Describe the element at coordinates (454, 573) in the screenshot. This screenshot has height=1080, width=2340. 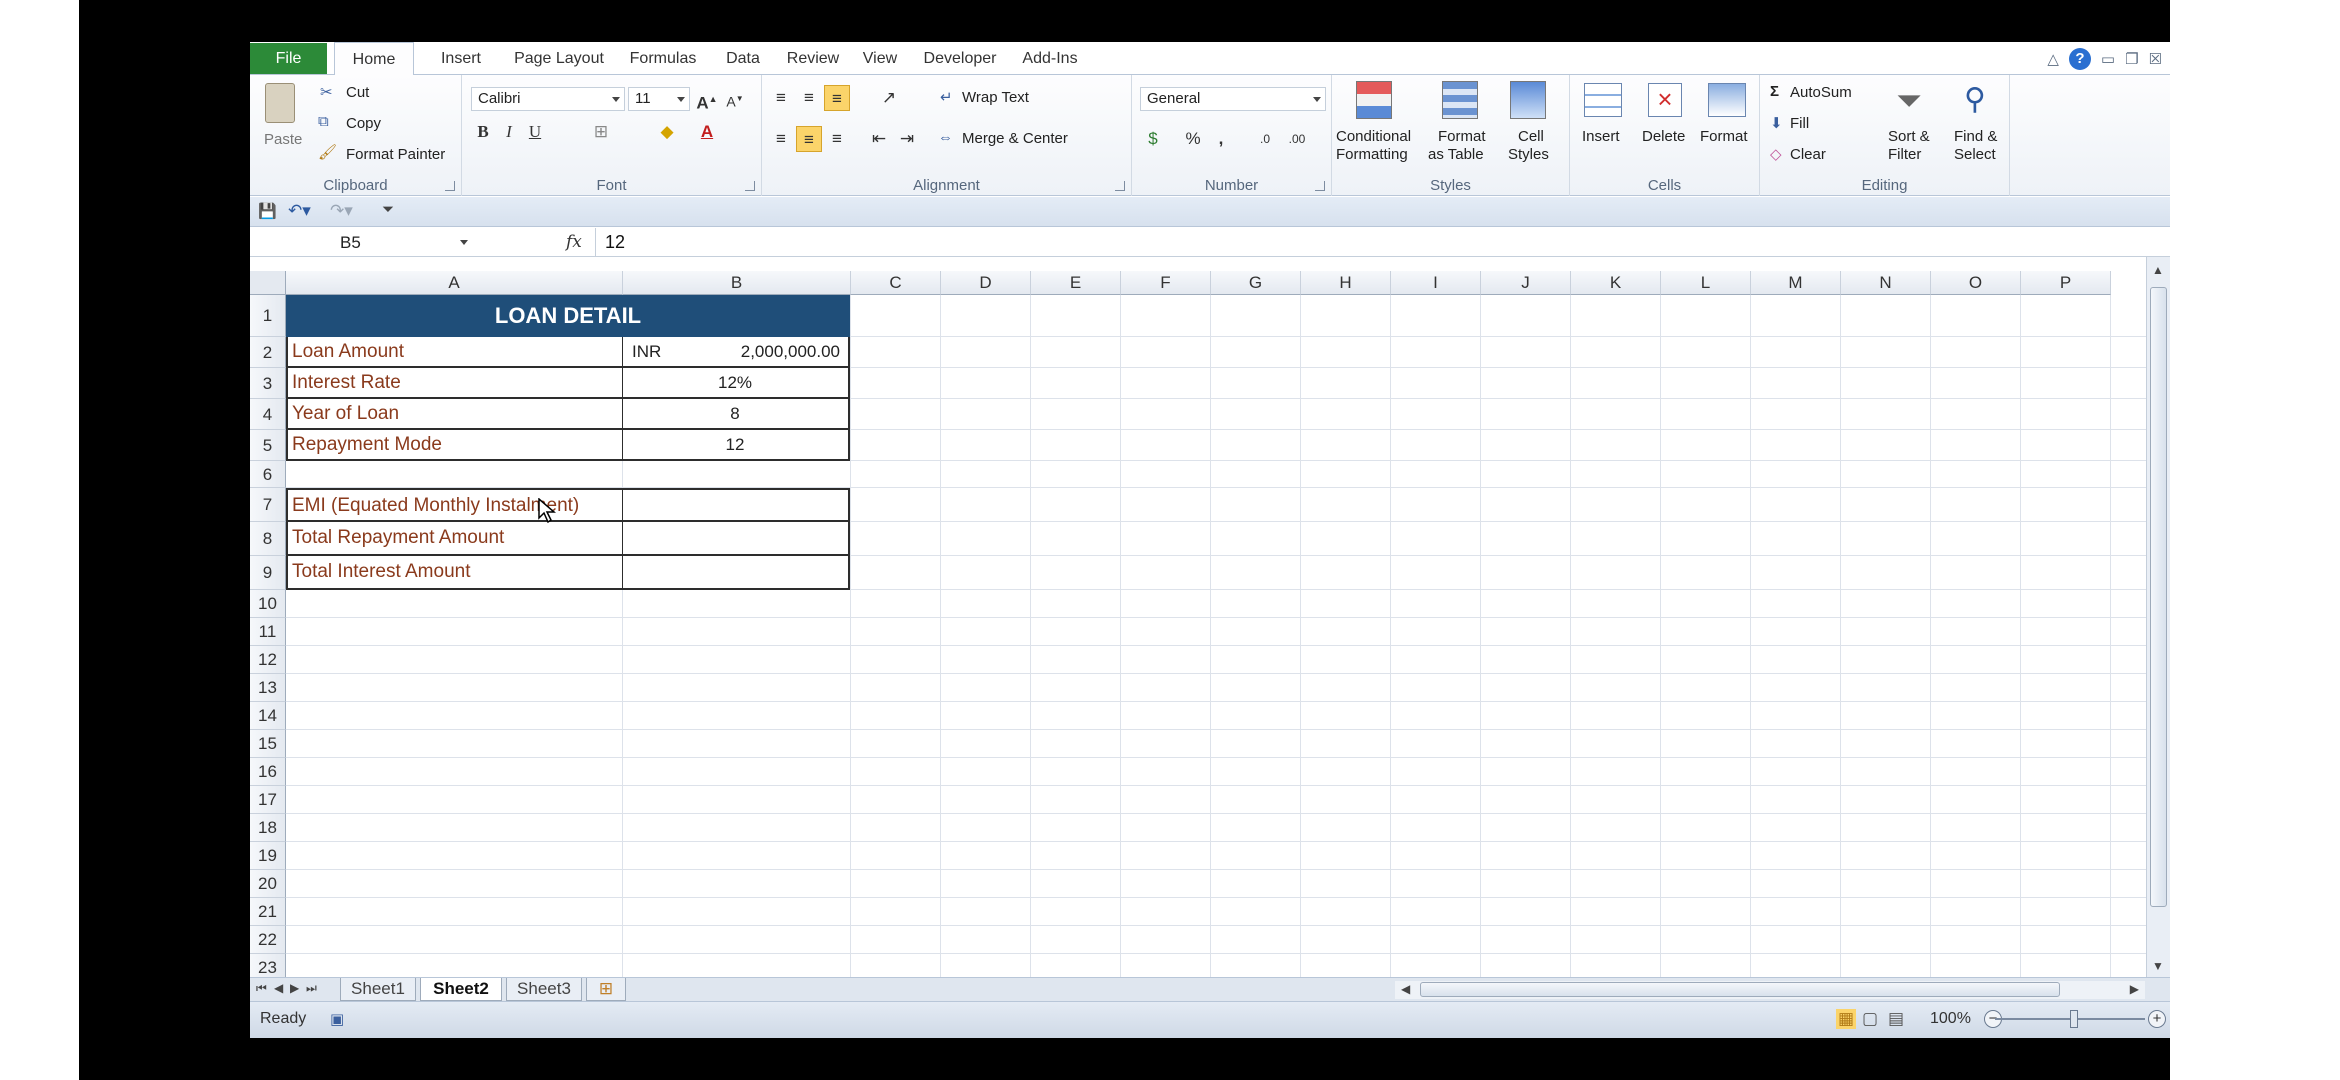
I see `total-interest-label-cell: Total Interest Amount` at that location.